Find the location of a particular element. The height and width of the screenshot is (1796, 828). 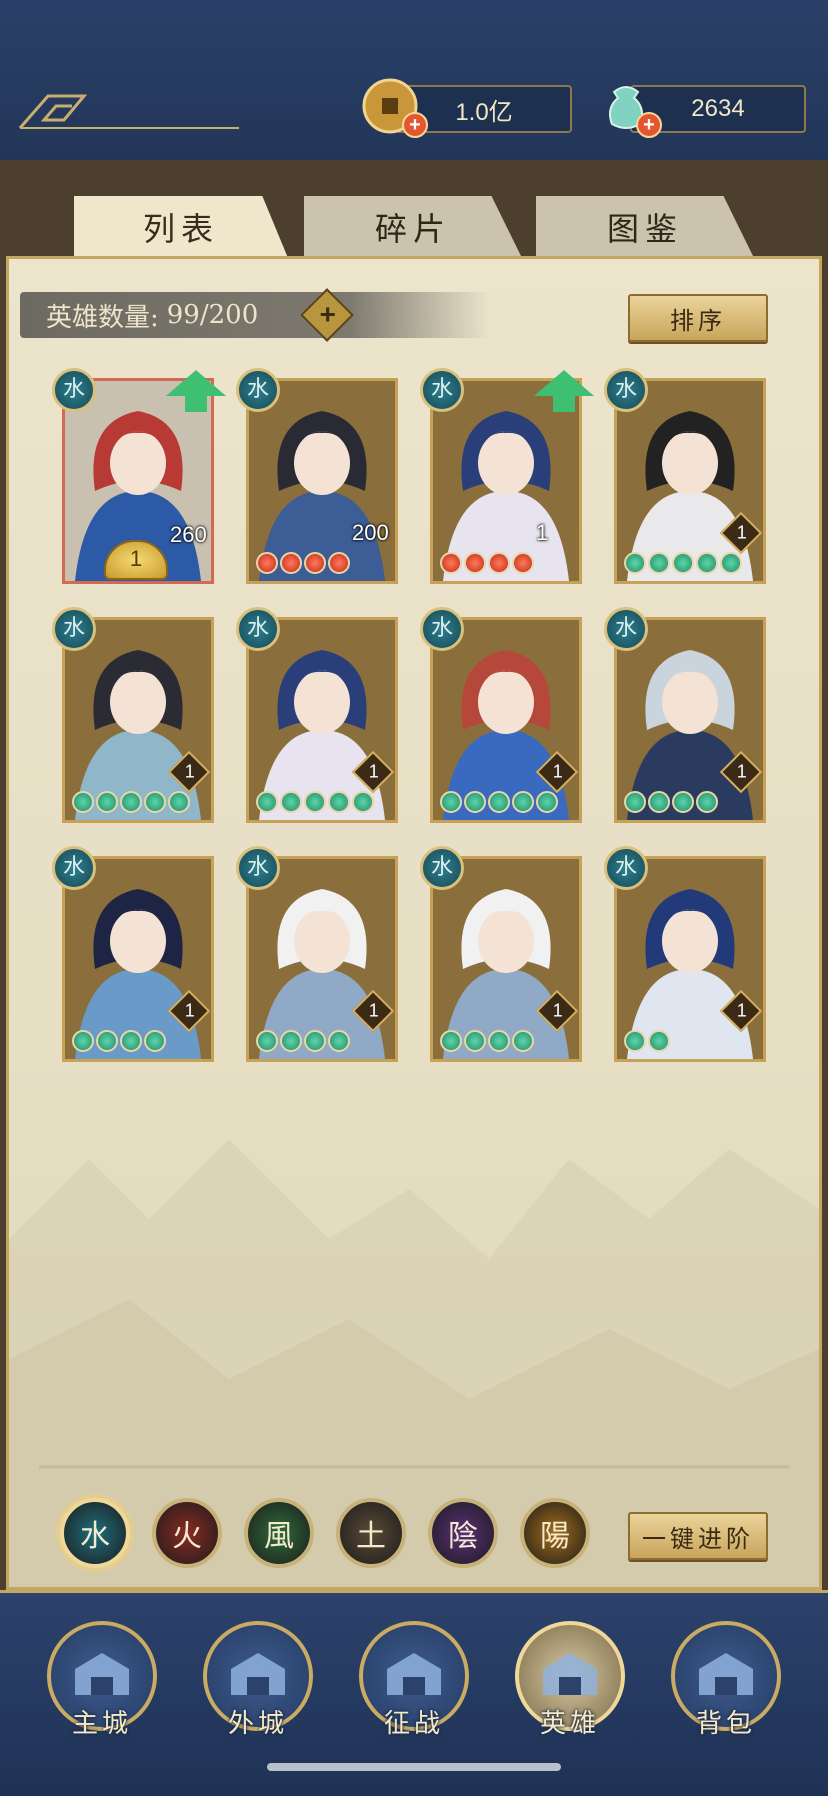

nav-label: 征战 is located at coordinates (413, 1724).